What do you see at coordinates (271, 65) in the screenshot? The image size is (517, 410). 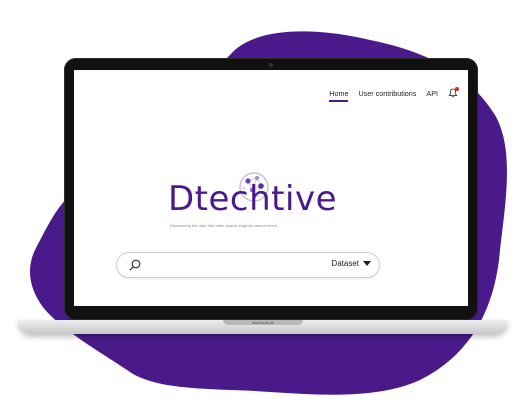 I see `webcam` at bounding box center [271, 65].